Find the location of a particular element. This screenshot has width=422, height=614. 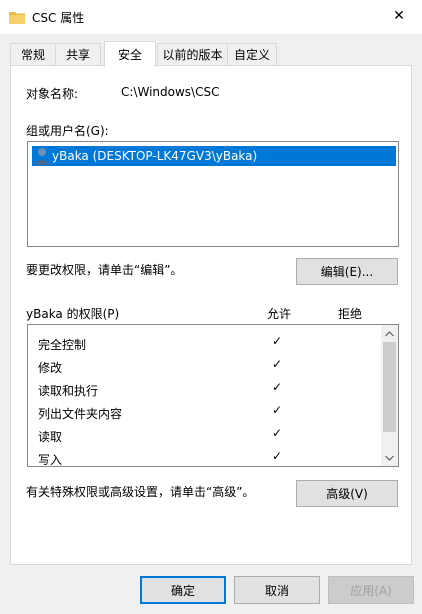

permission-name: 读取和执行 is located at coordinates (68, 391).